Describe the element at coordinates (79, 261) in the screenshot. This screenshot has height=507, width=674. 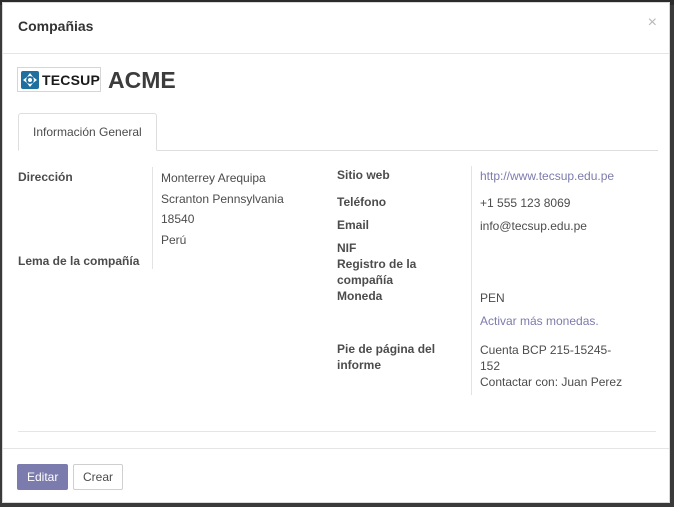
I see `motto-label: Lema de la compañía` at that location.